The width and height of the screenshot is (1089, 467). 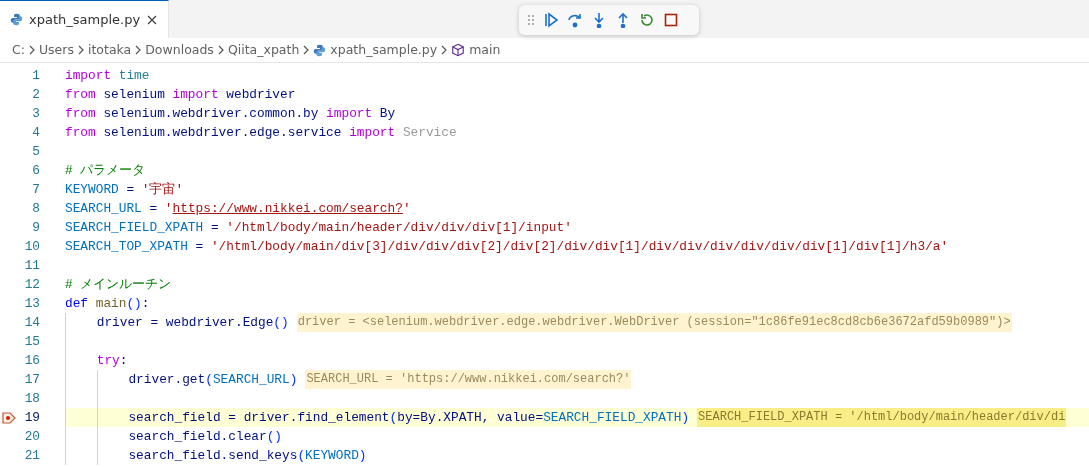 I want to click on code-token: def, so click(x=77, y=304).